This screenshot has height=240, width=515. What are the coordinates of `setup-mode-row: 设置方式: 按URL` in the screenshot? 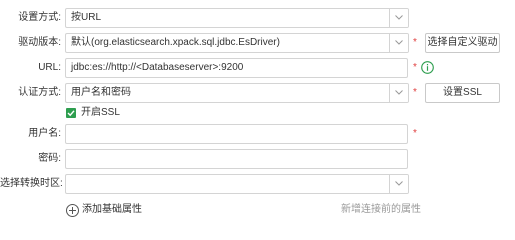 It's located at (257, 18).